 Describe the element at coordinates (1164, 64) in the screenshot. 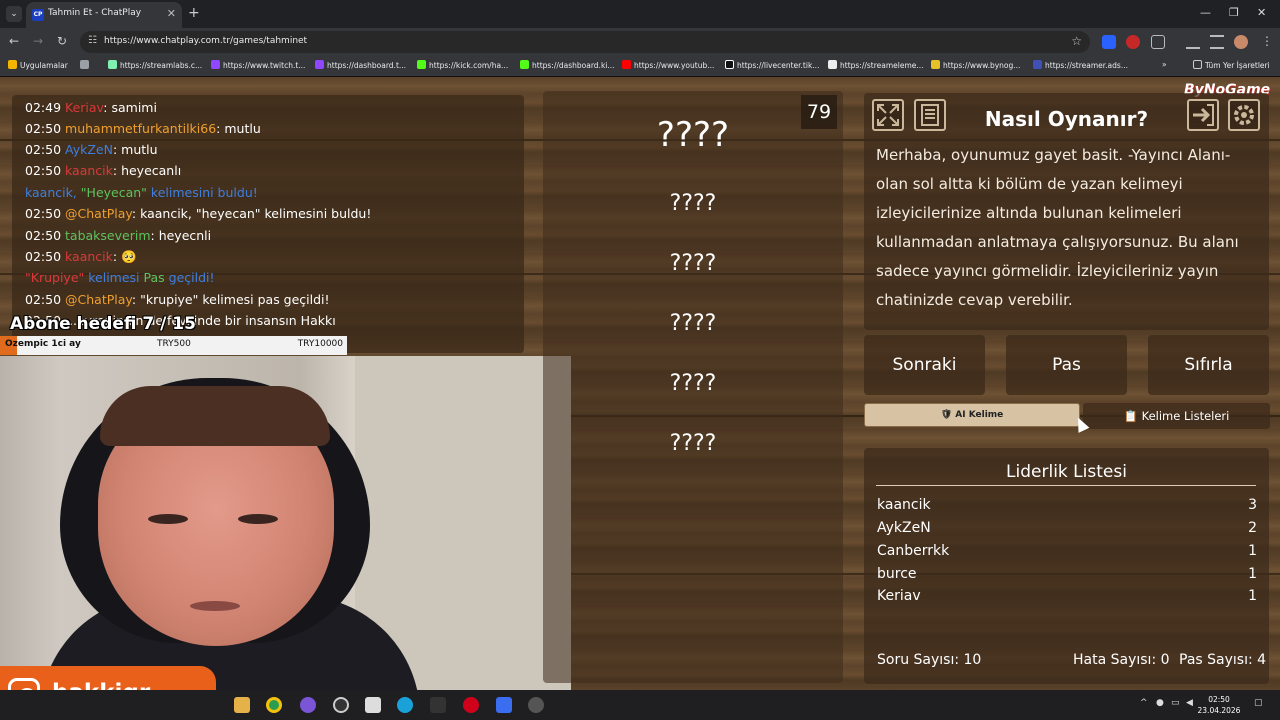

I see `more-bookmarks-icon: »` at that location.